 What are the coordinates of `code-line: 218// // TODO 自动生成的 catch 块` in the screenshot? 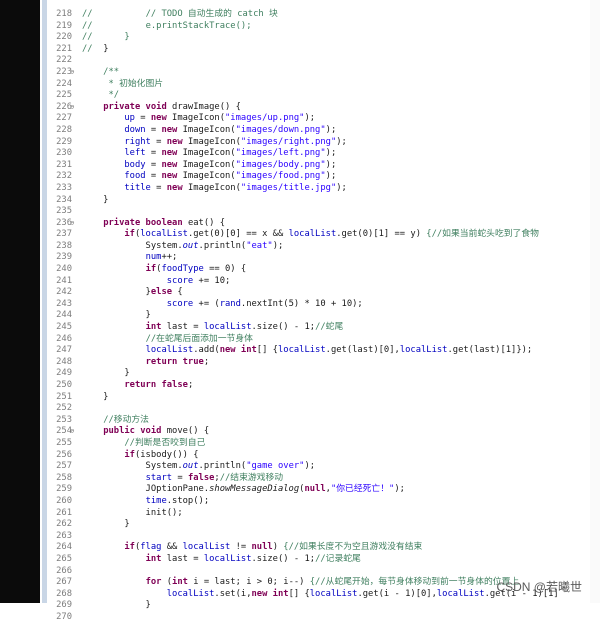 It's located at (320, 15).